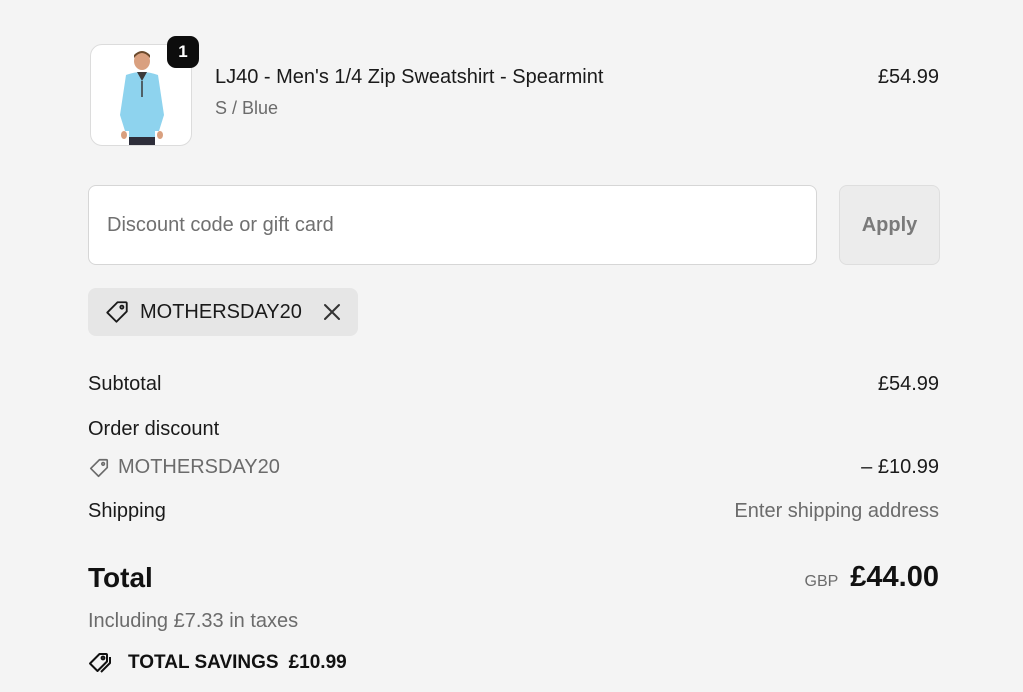  I want to click on total-value: GBP £44.00, so click(872, 577).